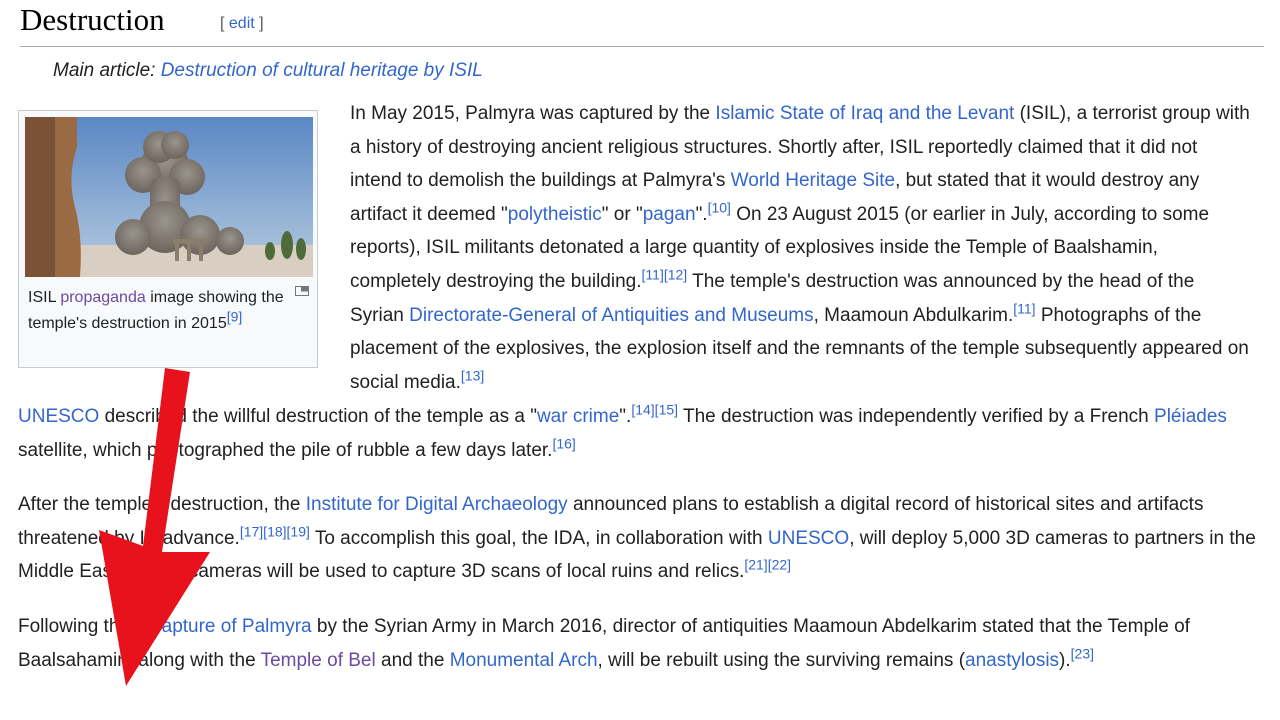 This screenshot has width=1280, height=720. I want to click on ref-23: [23], so click(1082, 653).